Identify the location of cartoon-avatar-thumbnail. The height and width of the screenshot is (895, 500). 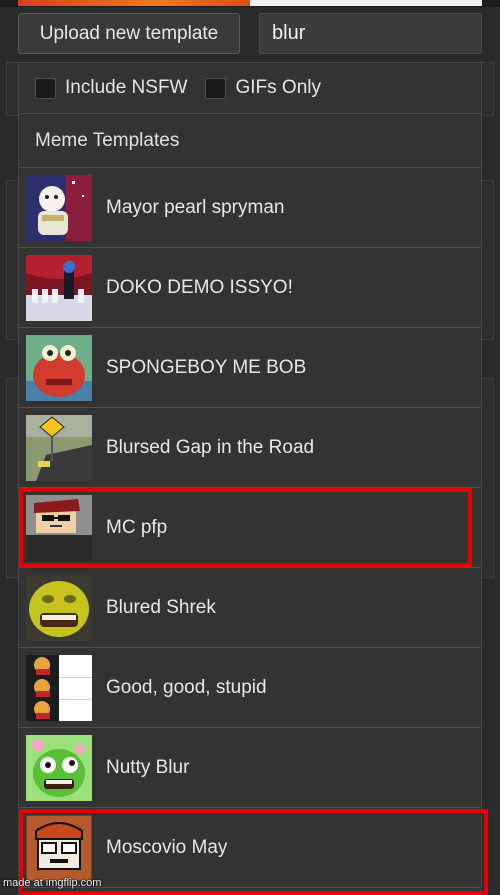
(59, 847).